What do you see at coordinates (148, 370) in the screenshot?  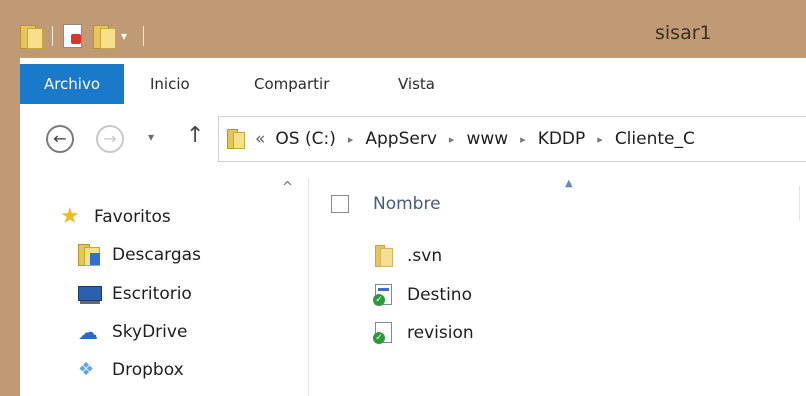 I see `nav-item-label: Dropbox` at bounding box center [148, 370].